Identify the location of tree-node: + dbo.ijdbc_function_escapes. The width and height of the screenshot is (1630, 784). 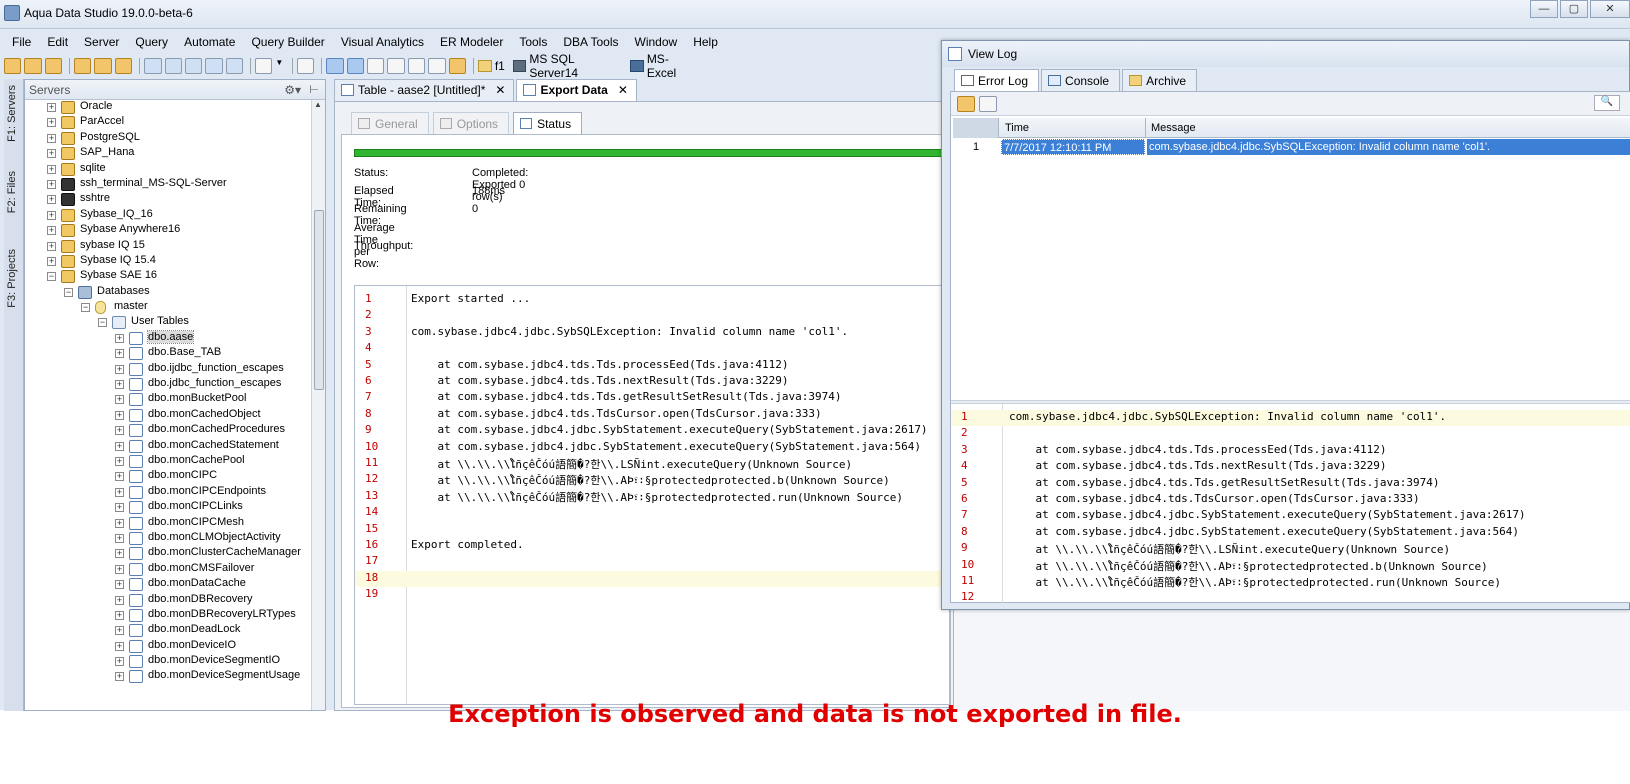
(169, 369).